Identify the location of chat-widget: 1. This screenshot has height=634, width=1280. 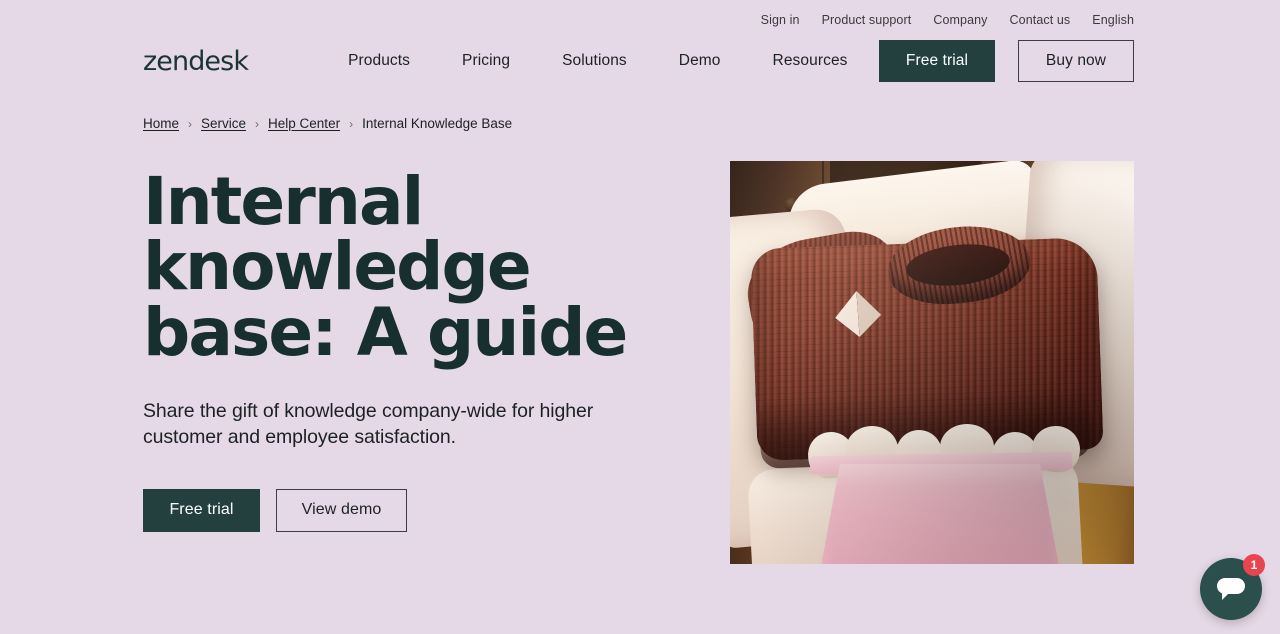
(1232, 587).